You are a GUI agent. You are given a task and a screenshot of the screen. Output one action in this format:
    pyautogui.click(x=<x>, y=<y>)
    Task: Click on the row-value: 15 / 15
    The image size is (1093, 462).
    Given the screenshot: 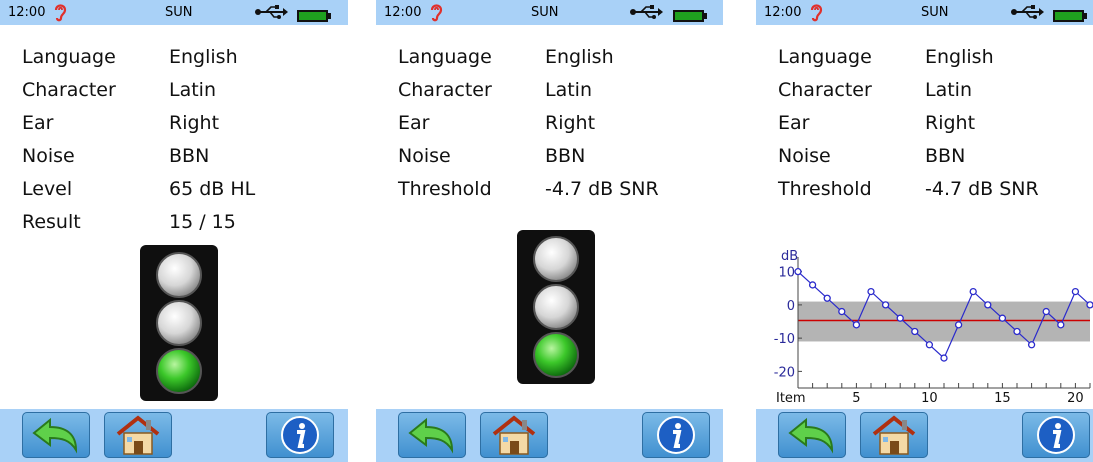 What is the action you would take?
    pyautogui.click(x=202, y=222)
    